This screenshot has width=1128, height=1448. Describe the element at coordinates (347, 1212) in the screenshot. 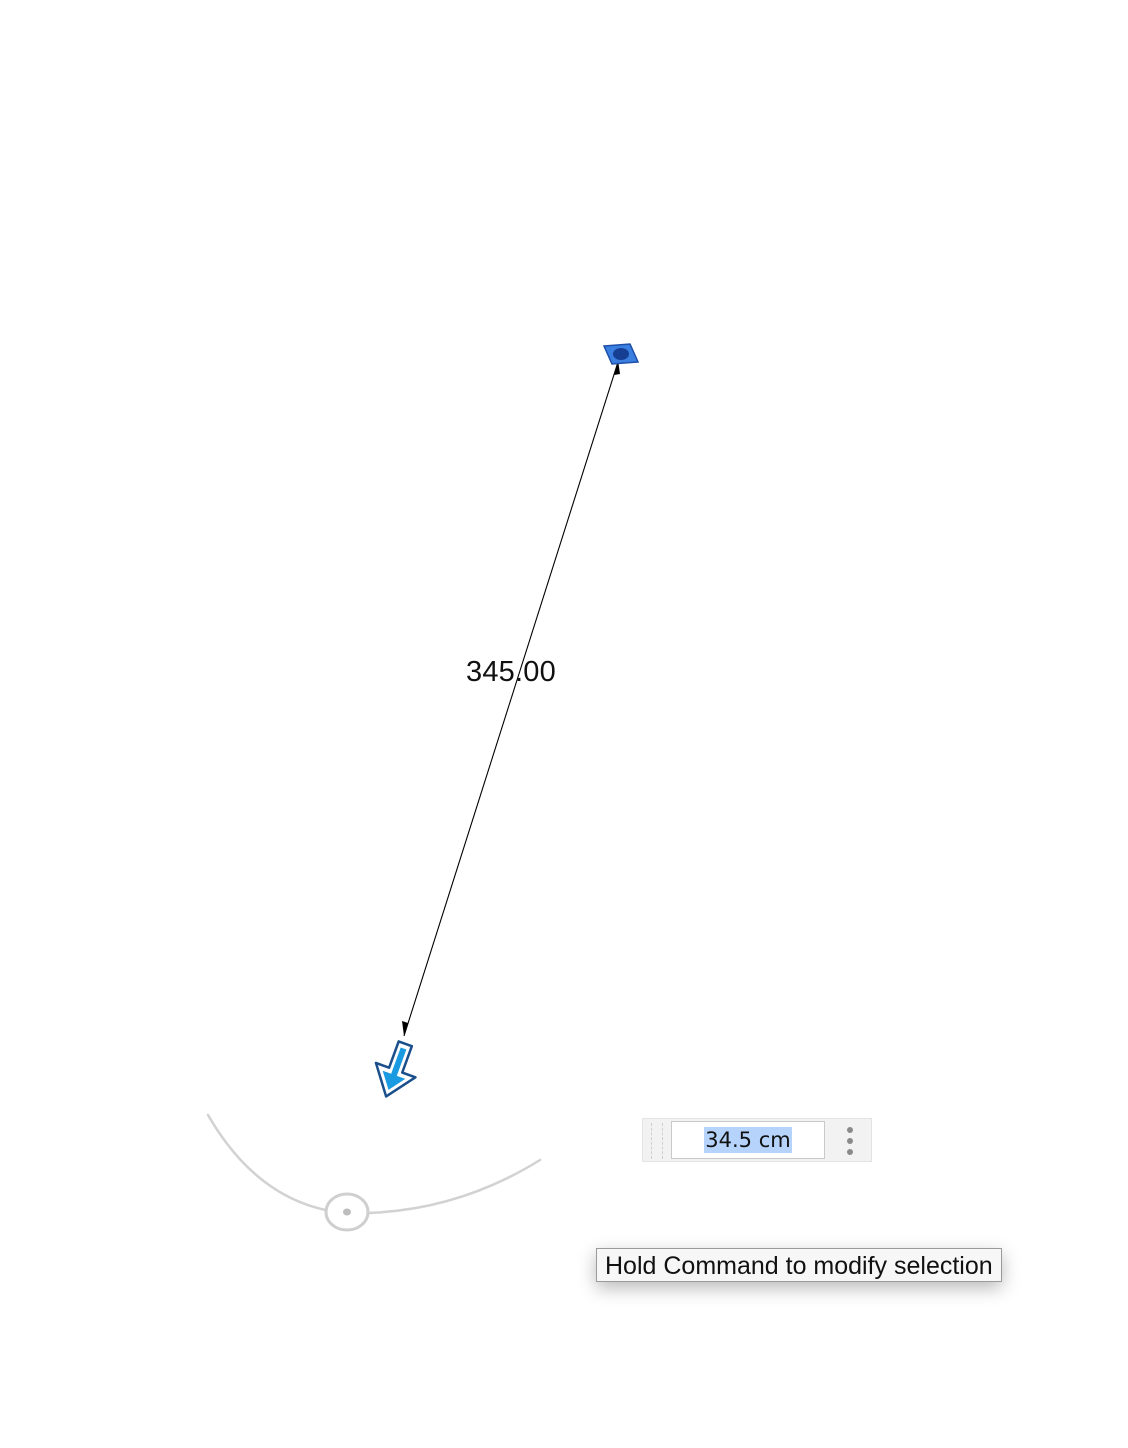

I see `rotation-handle-icon` at that location.